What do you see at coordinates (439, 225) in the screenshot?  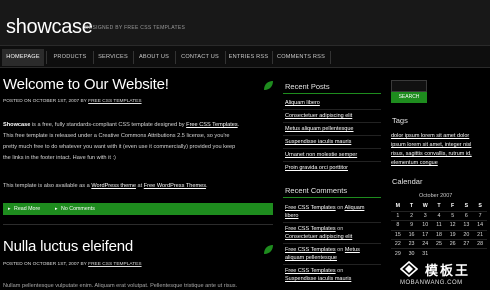 I see `calendar-day: 11` at bounding box center [439, 225].